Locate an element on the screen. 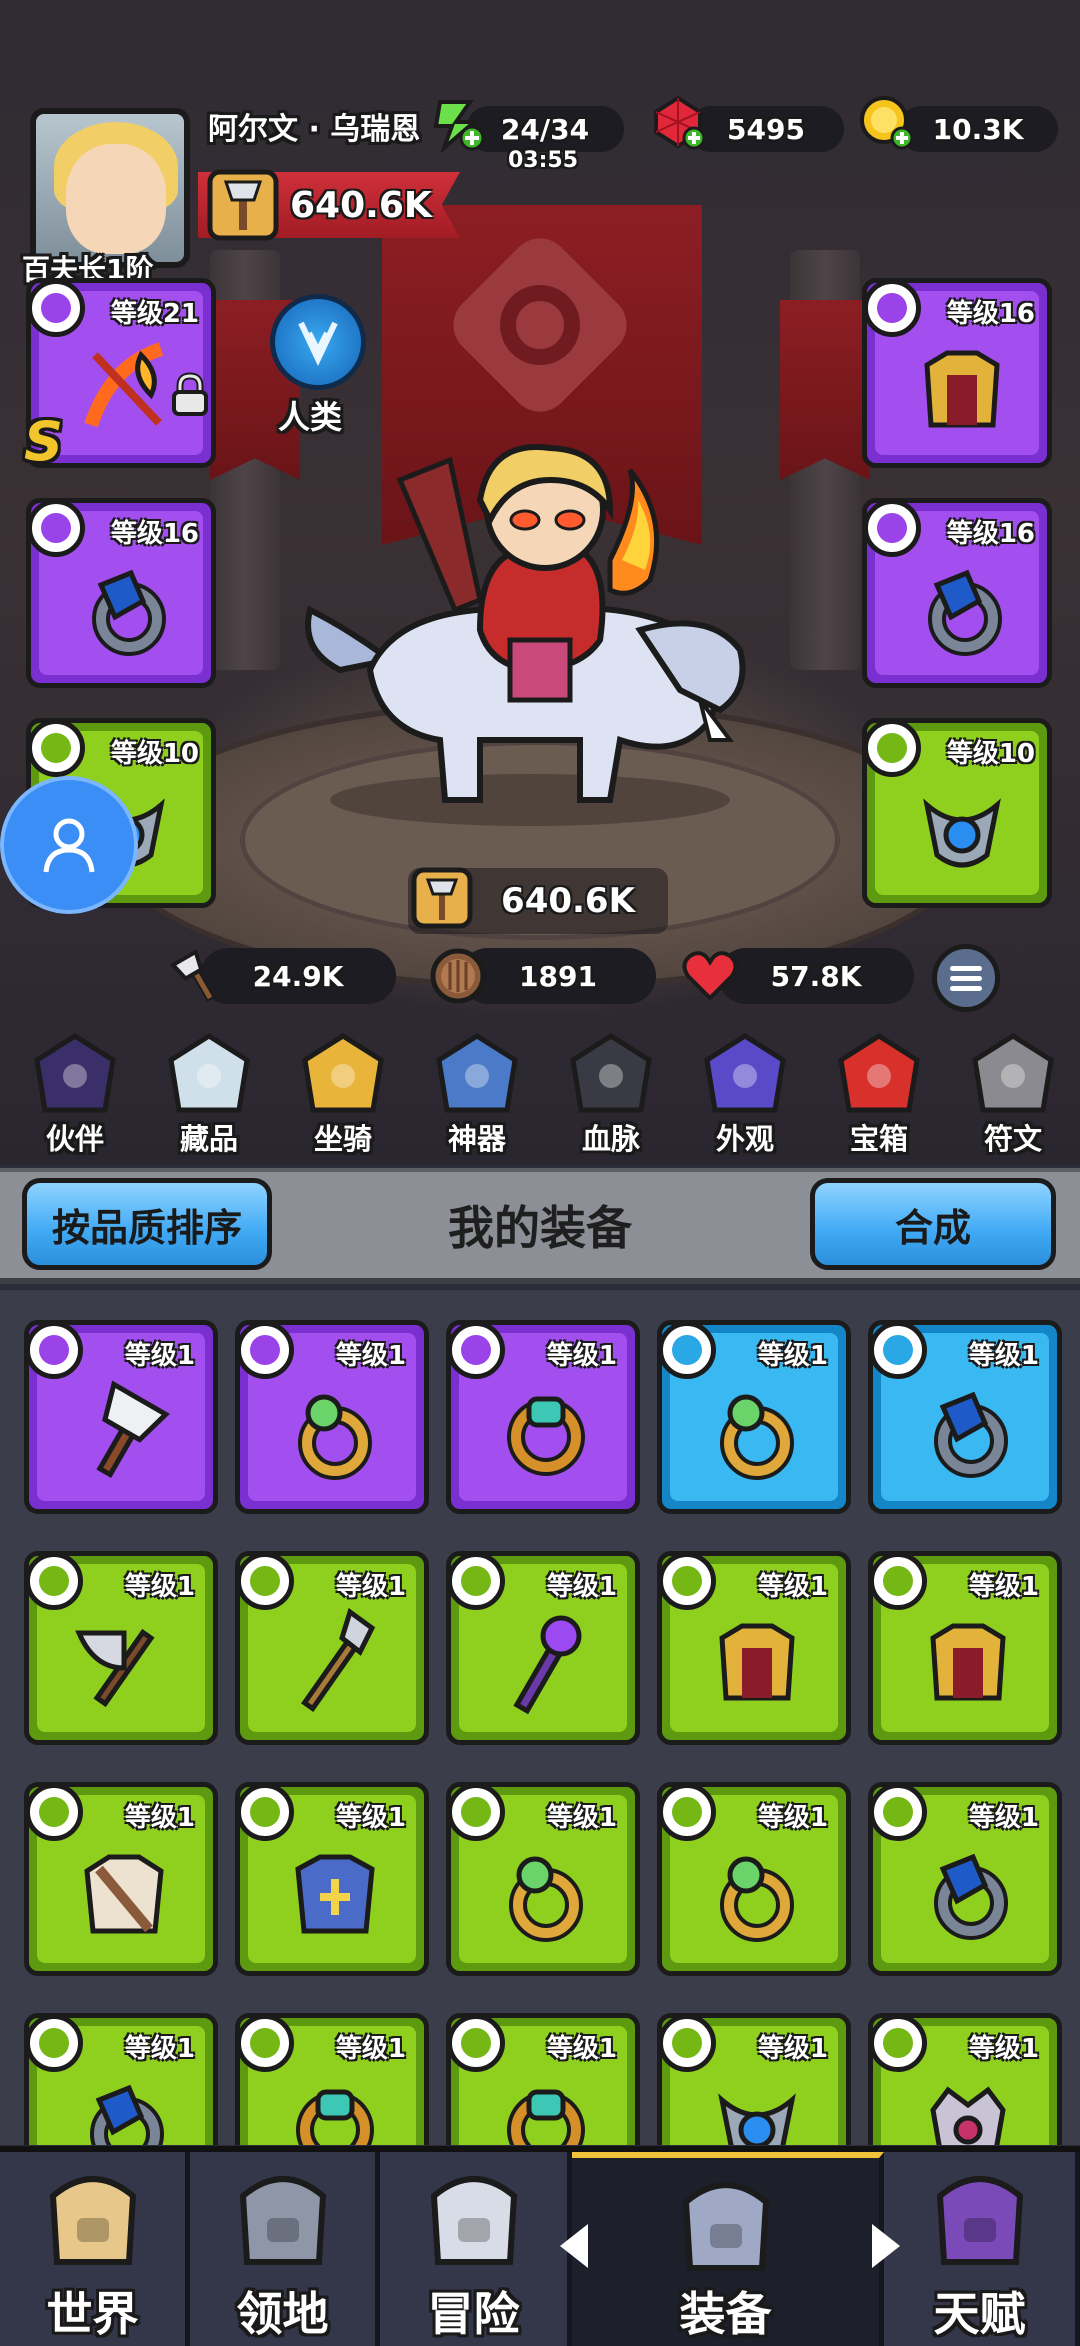 The image size is (1080, 2346). banner-emblem-ring is located at coordinates (540, 325).